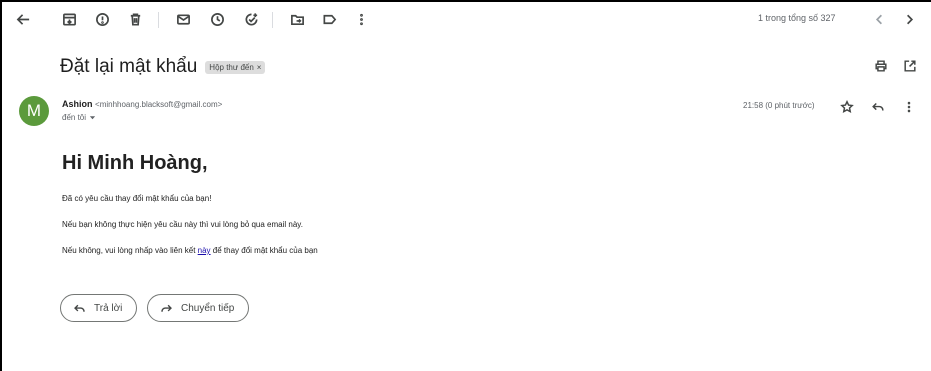 The width and height of the screenshot is (931, 371). I want to click on forward-action-button: Chuyển tiếp, so click(198, 308).